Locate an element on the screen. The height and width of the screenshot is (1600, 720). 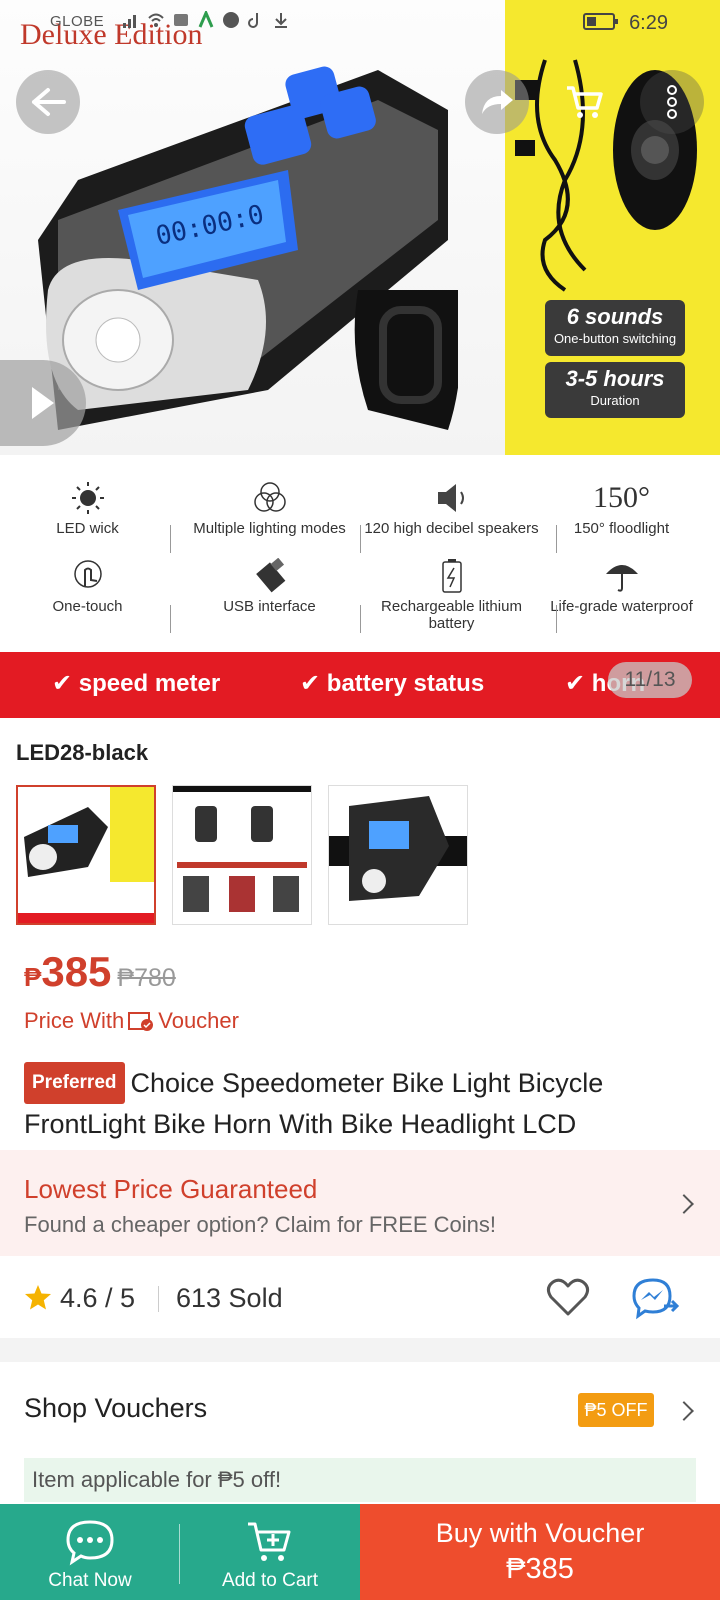
add-to-cart-button: Add to Cart is located at coordinates (270, 1552).